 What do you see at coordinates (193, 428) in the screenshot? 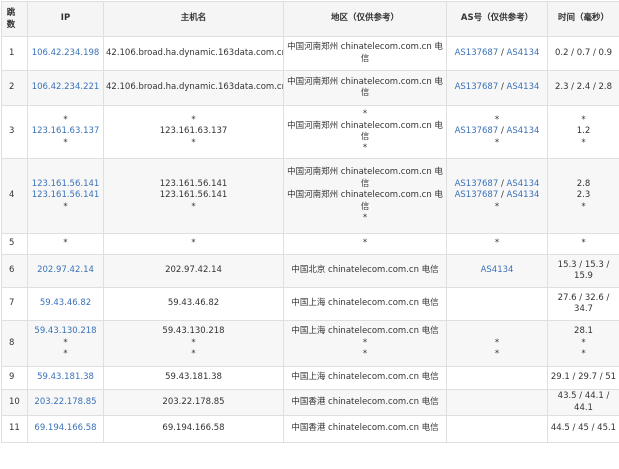
I see `hostname-text: 69.194.166.58` at bounding box center [193, 428].